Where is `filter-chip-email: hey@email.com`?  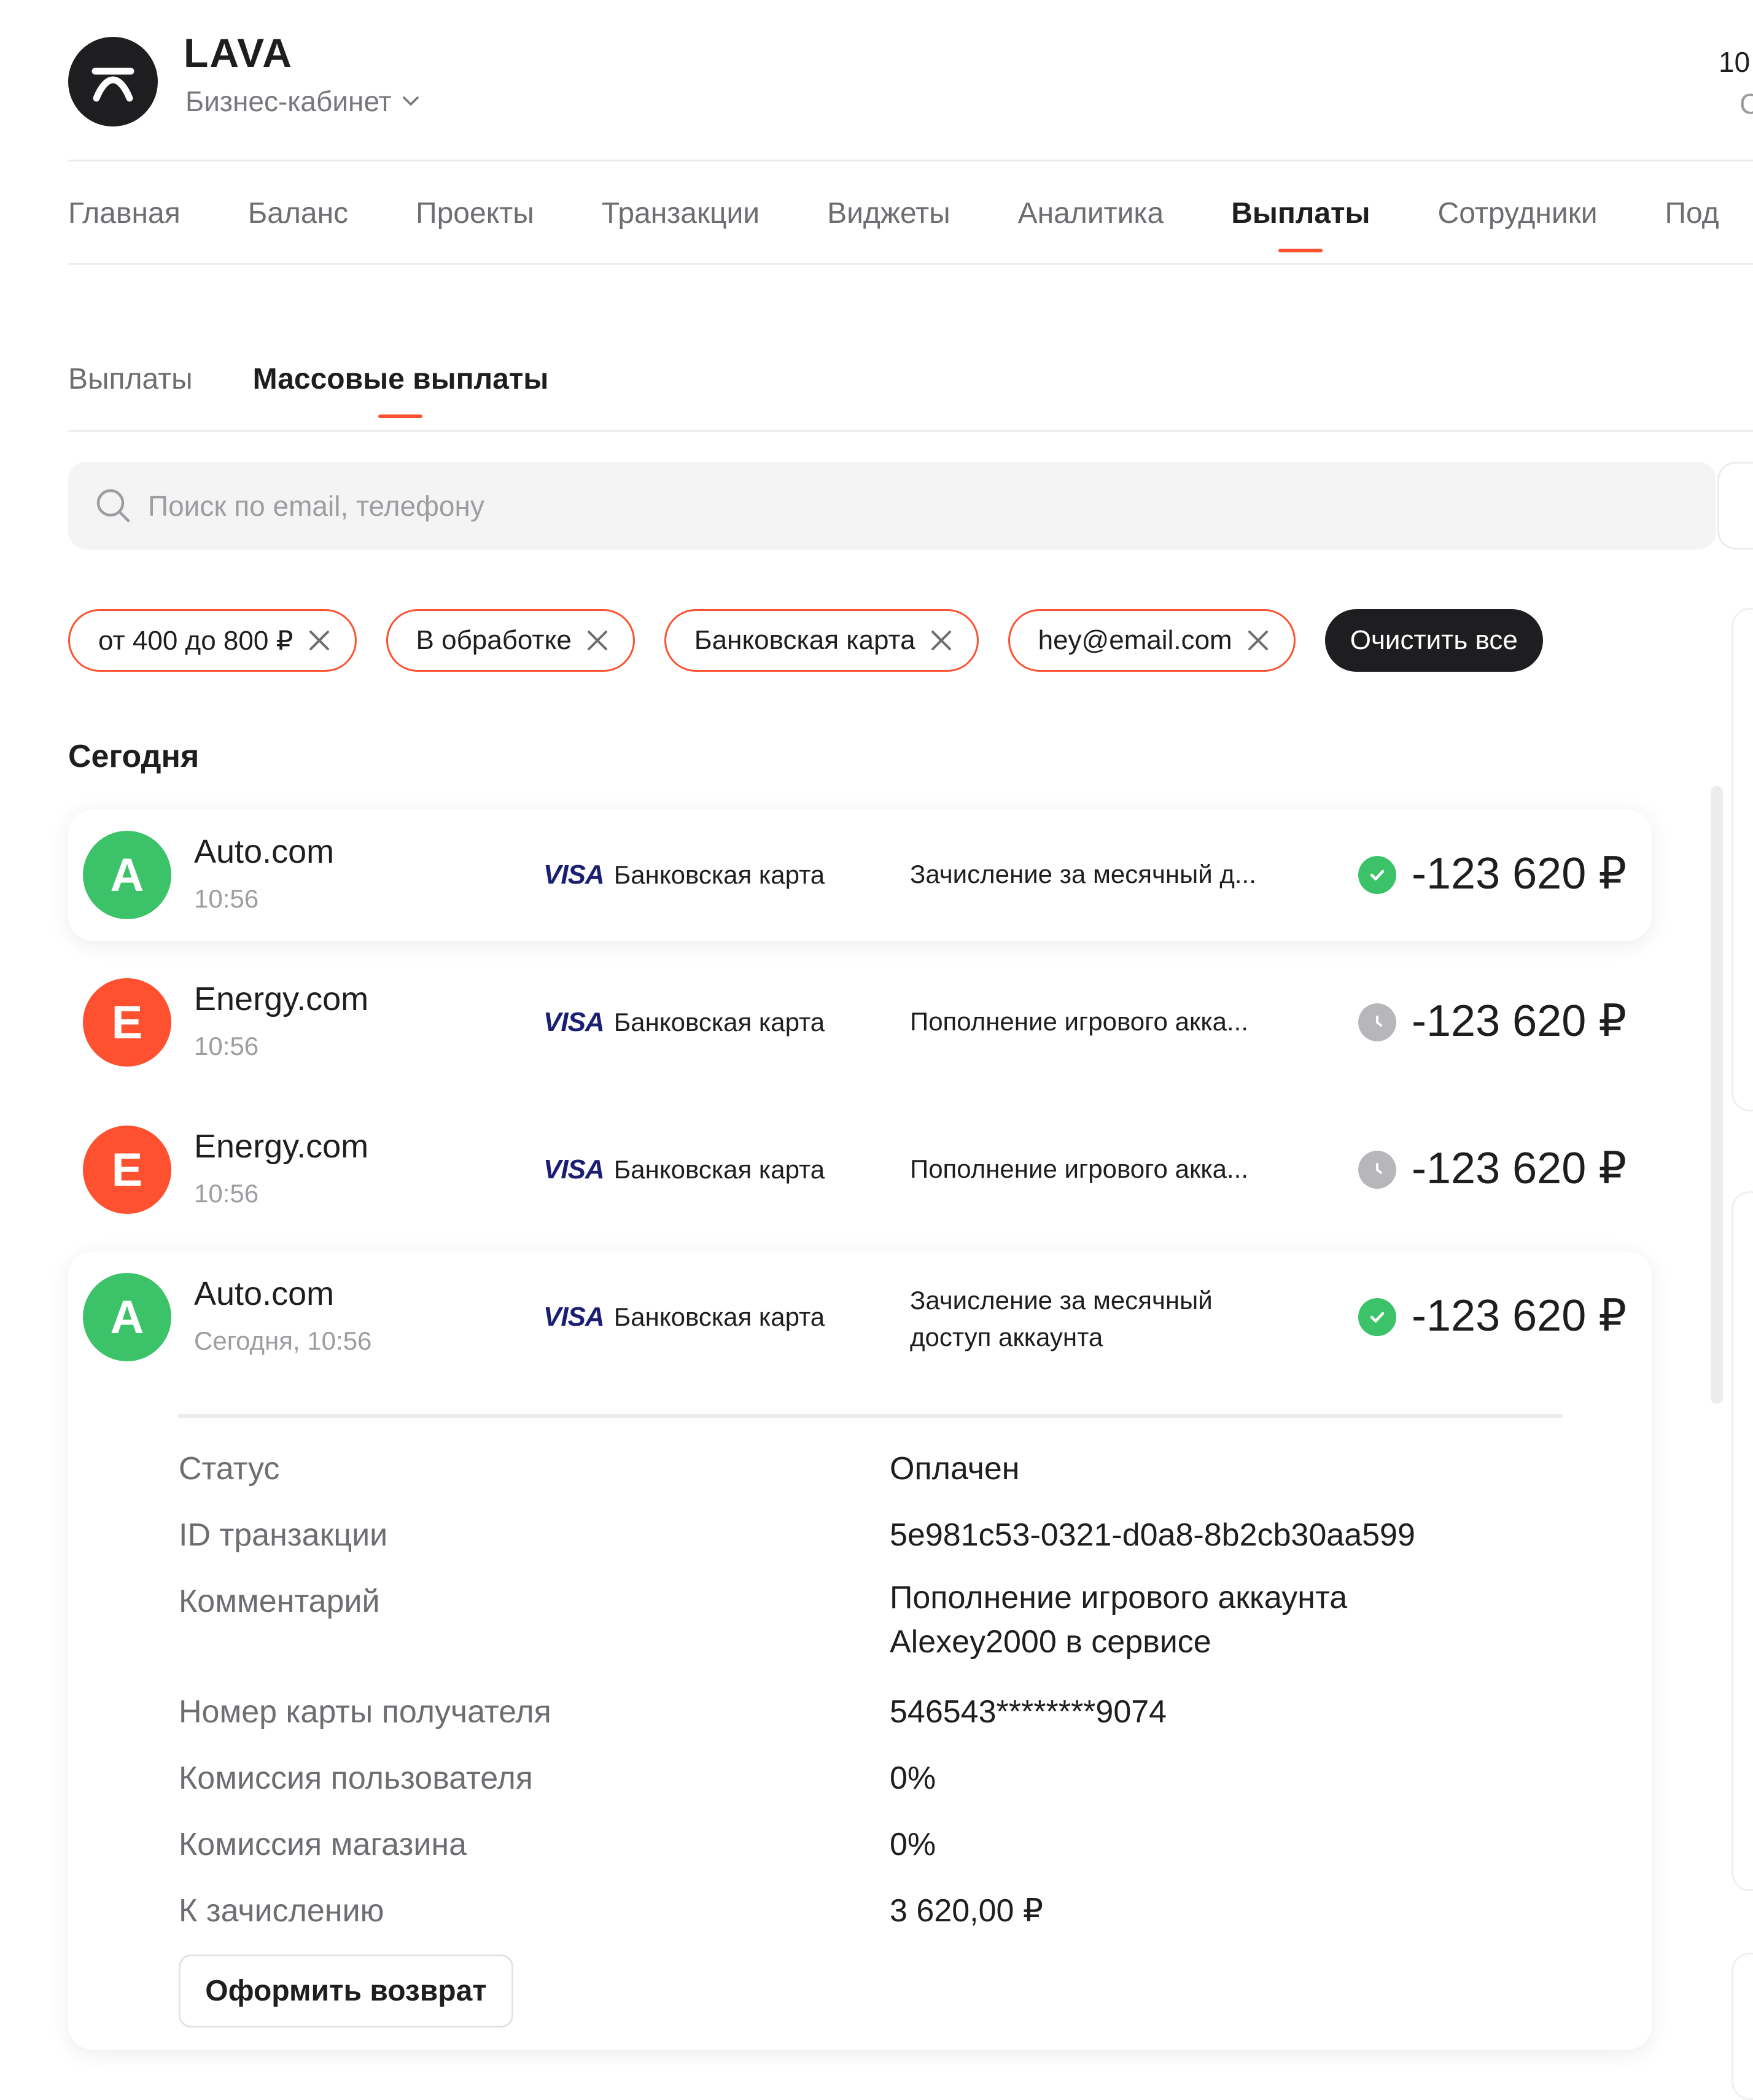 filter-chip-email: hey@email.com is located at coordinates (1152, 640).